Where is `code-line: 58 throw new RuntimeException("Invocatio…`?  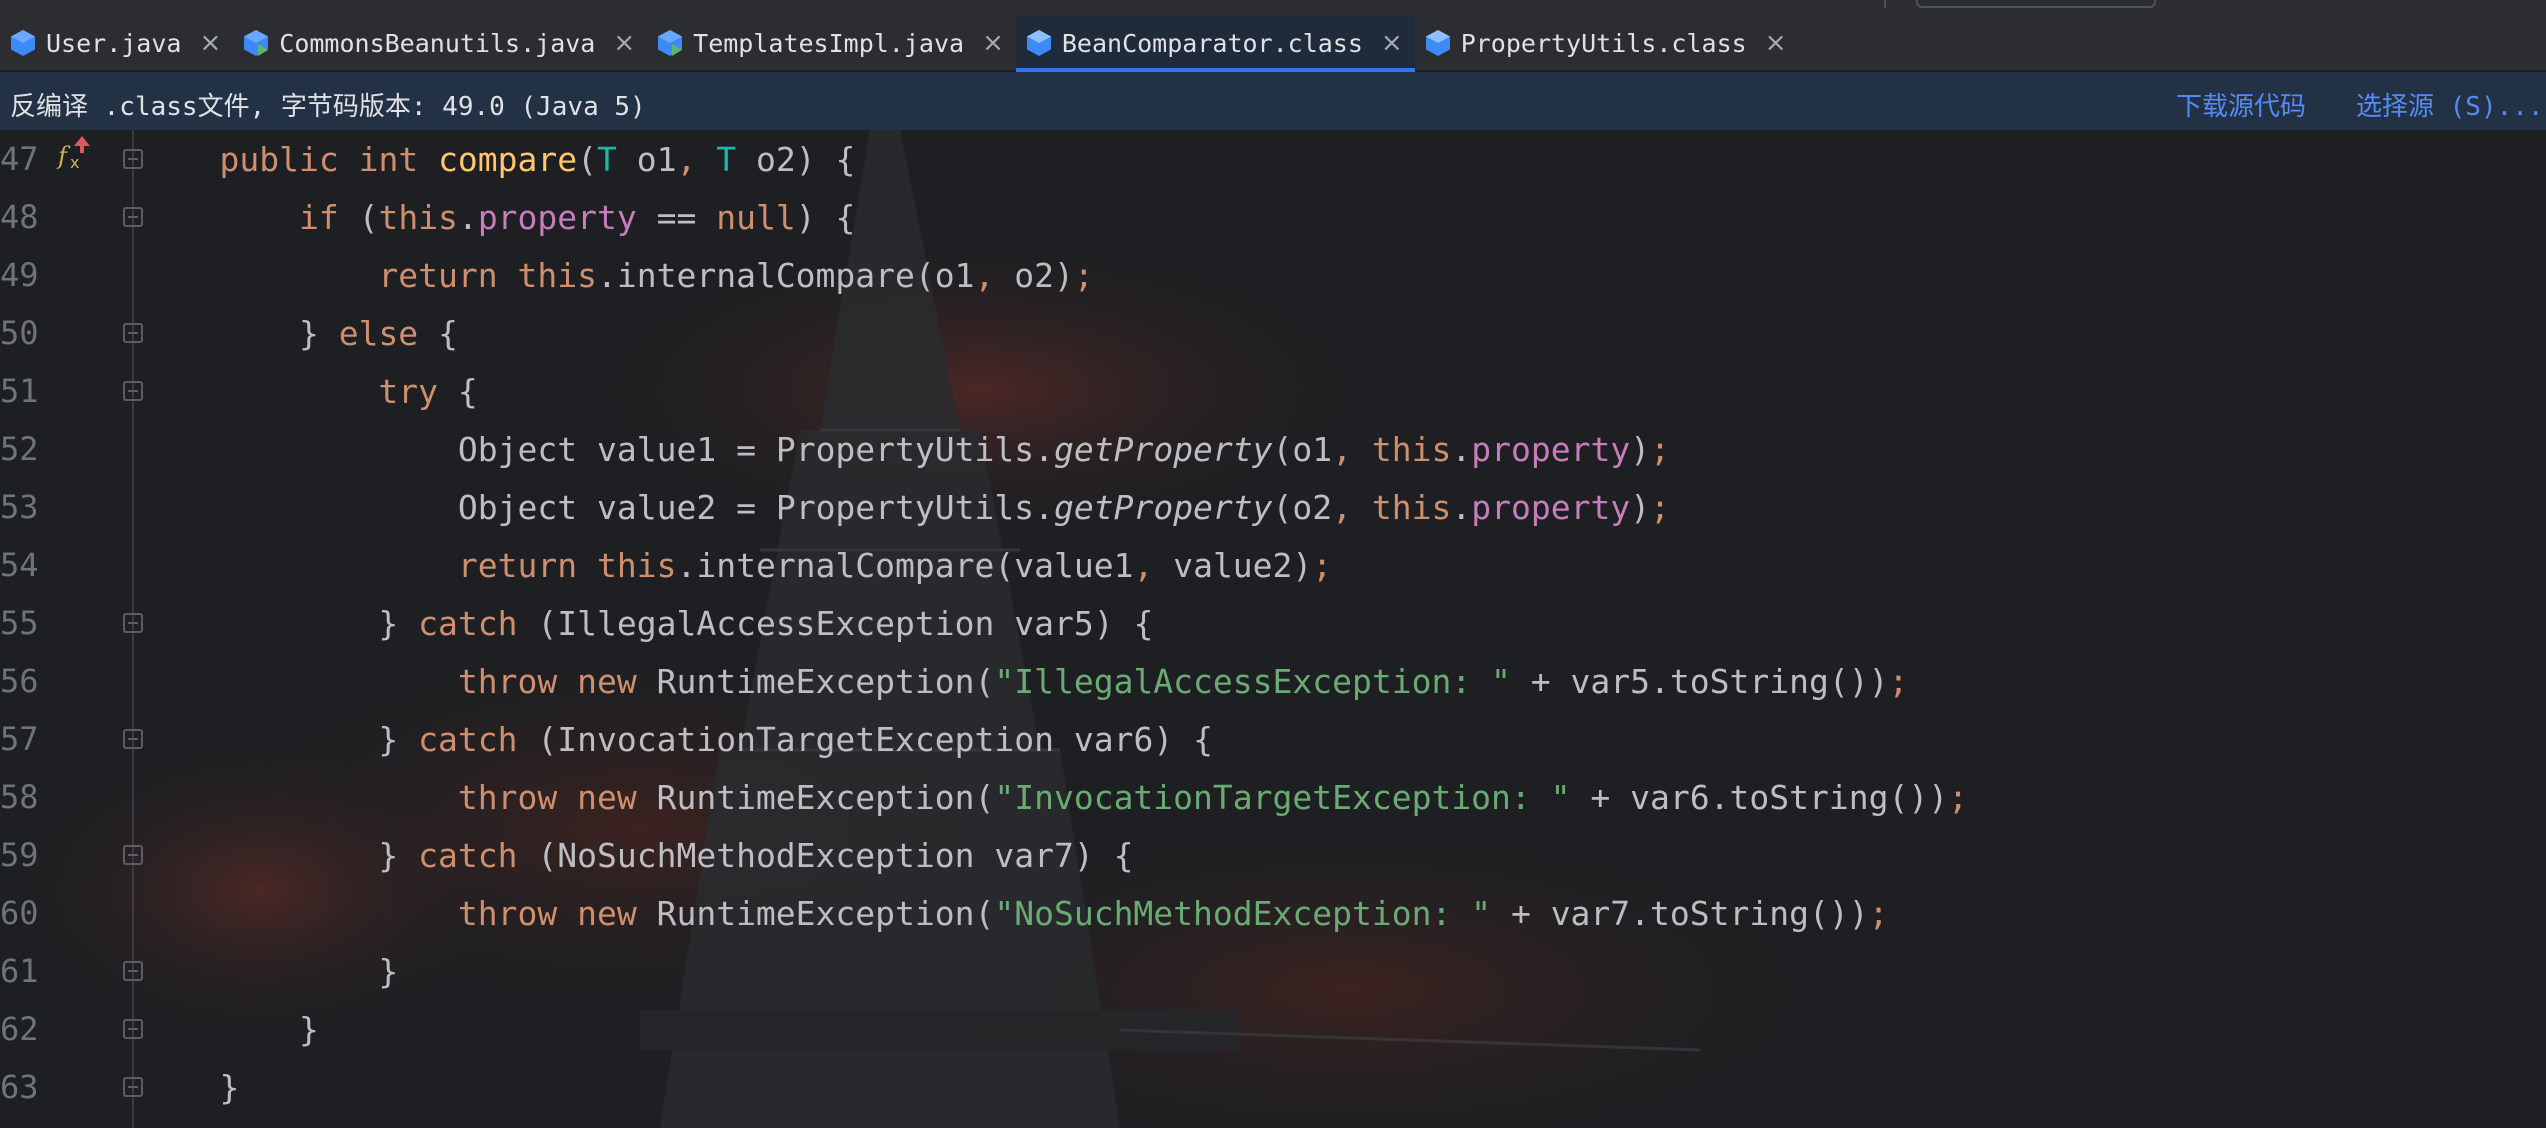
code-line: 58 throw new RuntimeException("Invocatio… is located at coordinates (1273, 799).